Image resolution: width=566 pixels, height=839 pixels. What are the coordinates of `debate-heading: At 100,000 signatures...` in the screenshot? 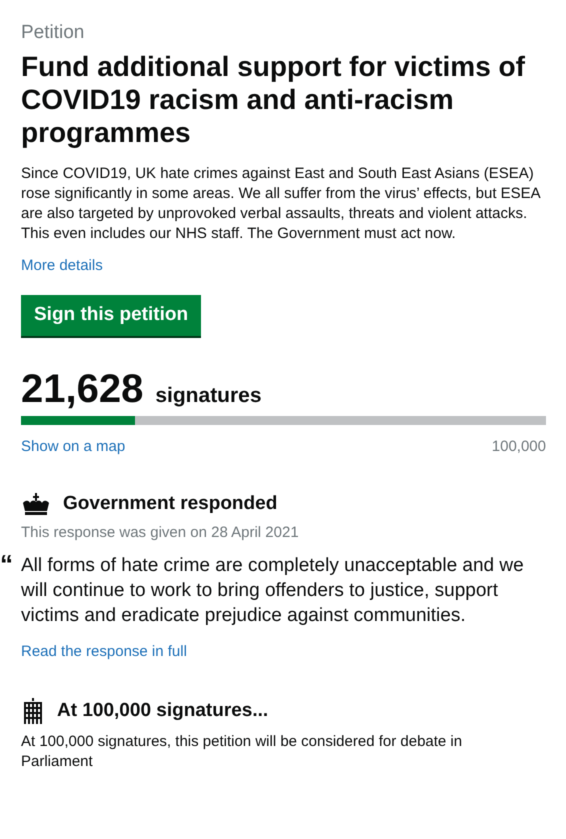 It's located at (162, 711).